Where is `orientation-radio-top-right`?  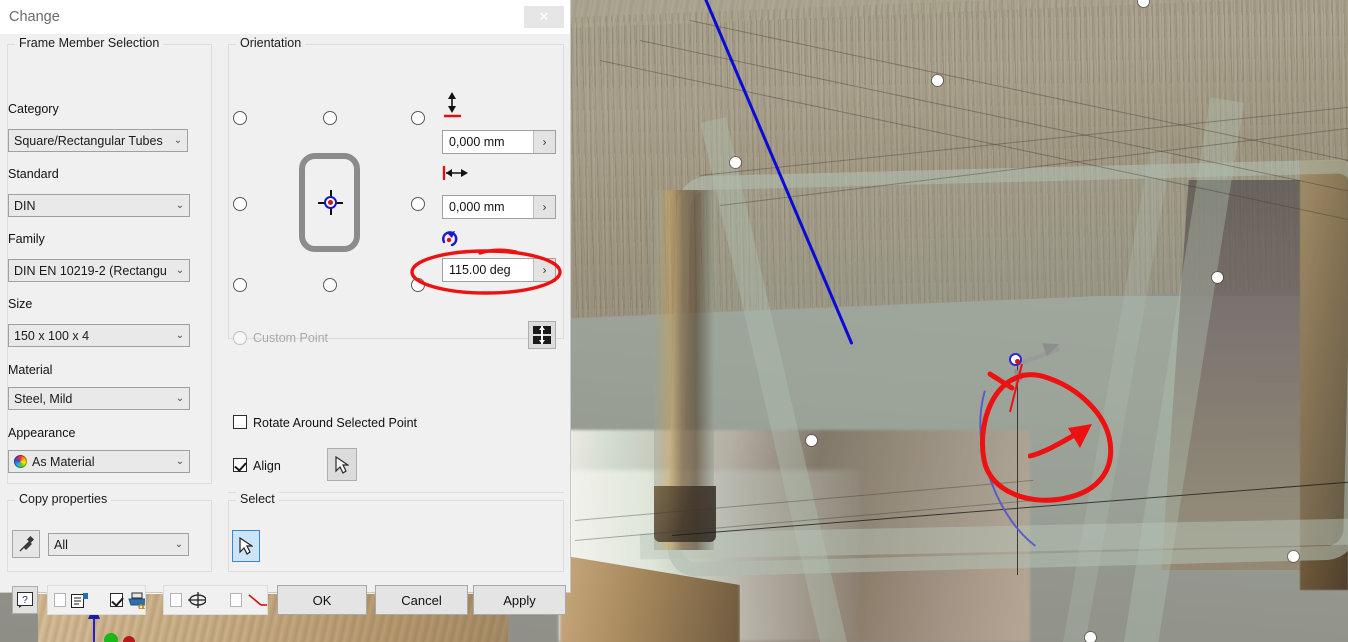 orientation-radio-top-right is located at coordinates (418, 118).